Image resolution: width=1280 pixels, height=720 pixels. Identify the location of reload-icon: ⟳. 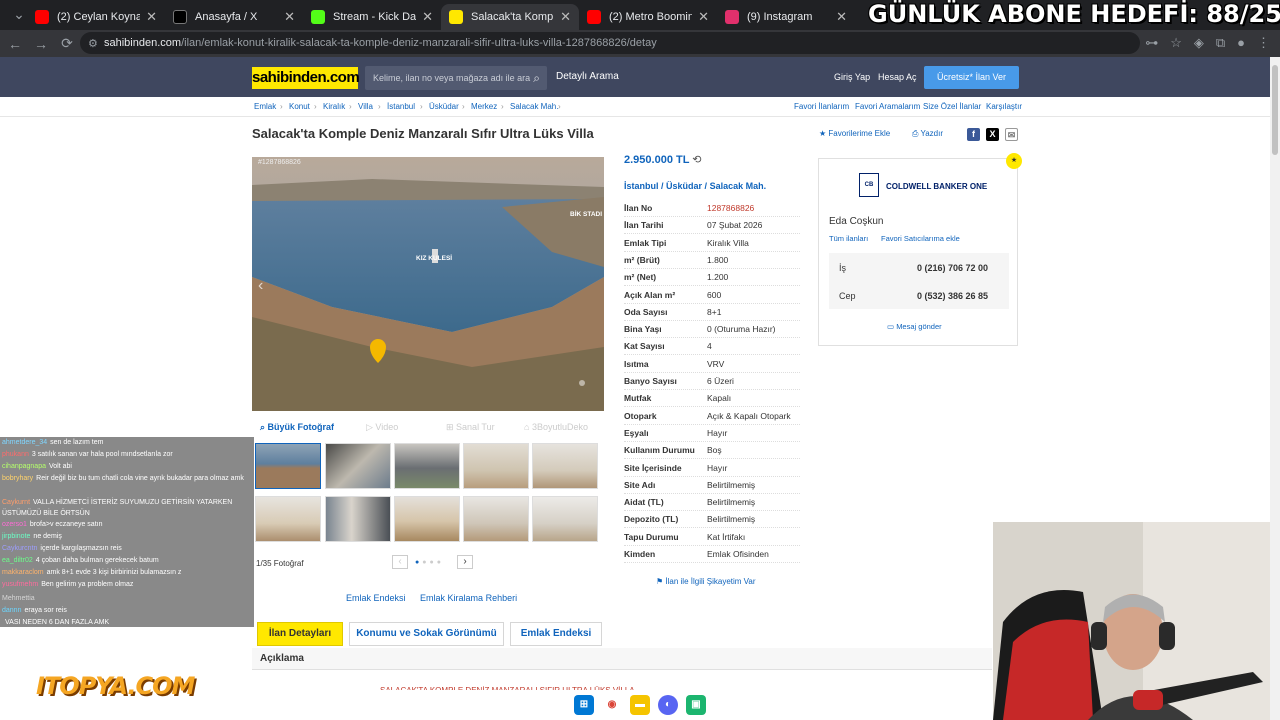
(67, 43).